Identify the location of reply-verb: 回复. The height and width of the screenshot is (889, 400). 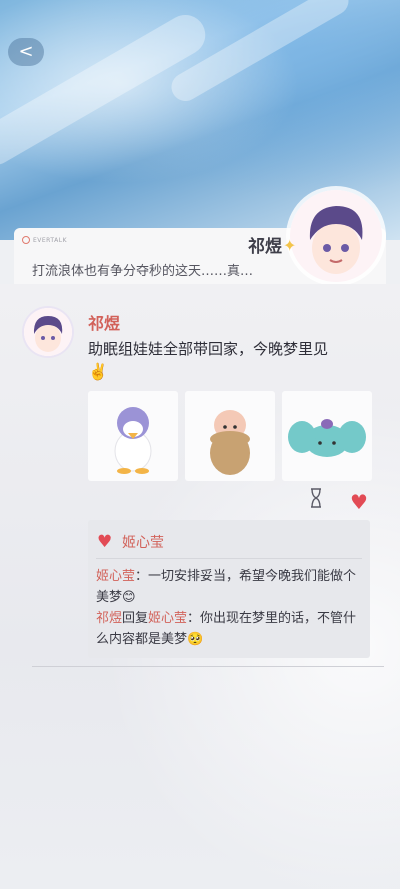
(135, 618).